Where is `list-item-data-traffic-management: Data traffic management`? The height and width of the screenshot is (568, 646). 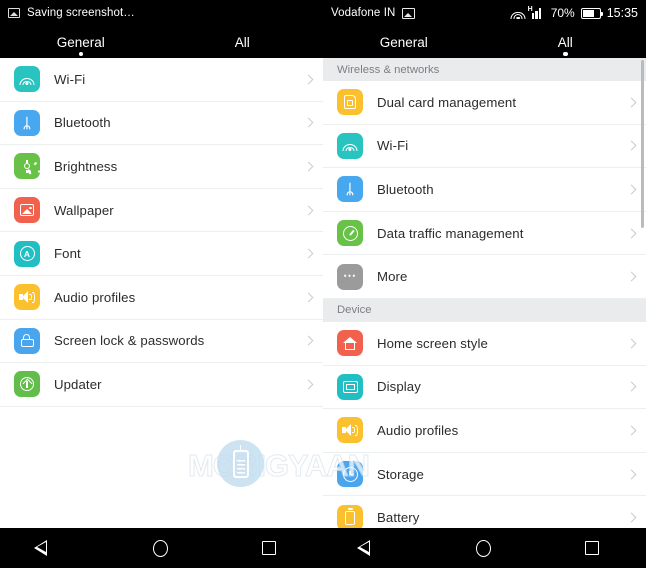 list-item-data-traffic-management: Data traffic management is located at coordinates (484, 233).